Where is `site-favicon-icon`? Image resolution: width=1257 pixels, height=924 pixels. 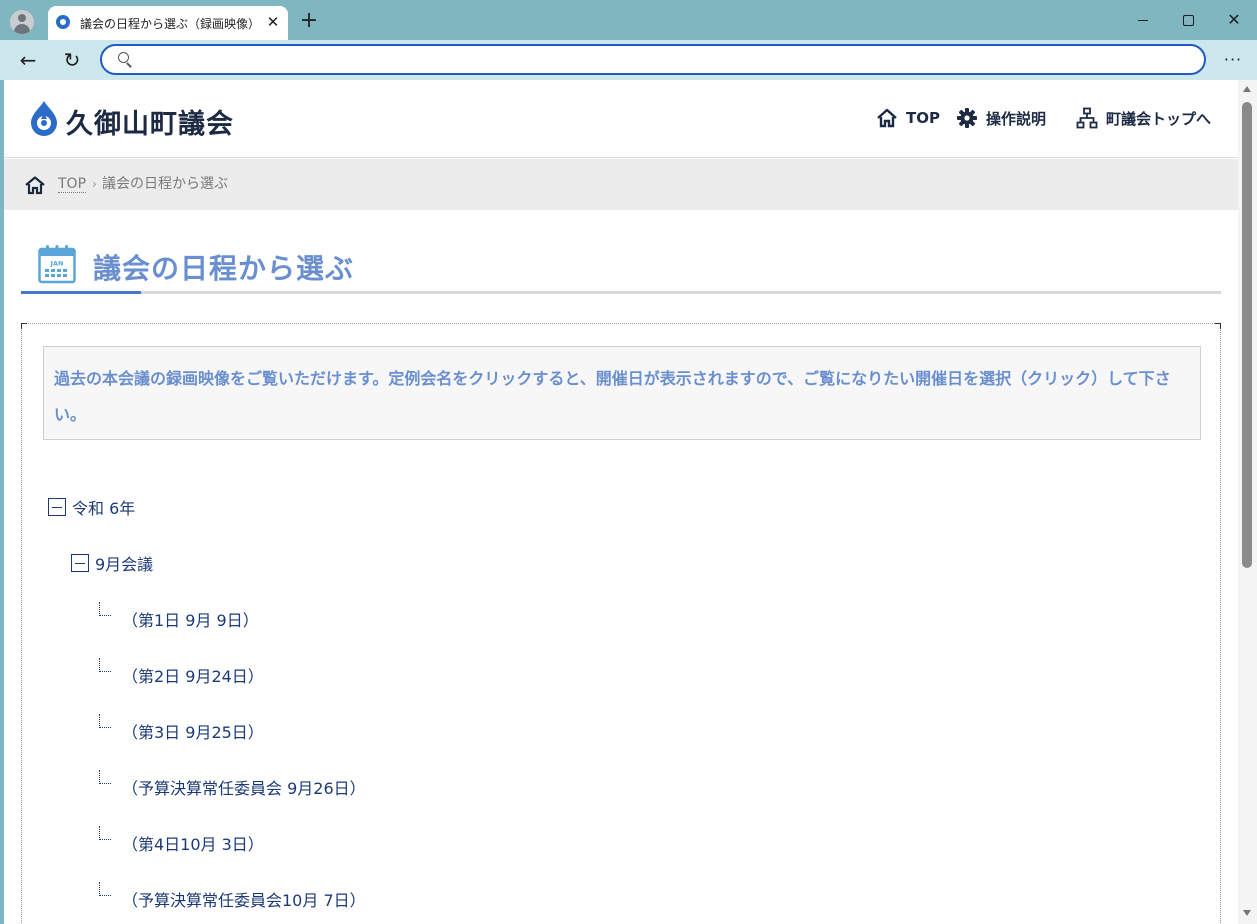
site-favicon-icon is located at coordinates (63, 22).